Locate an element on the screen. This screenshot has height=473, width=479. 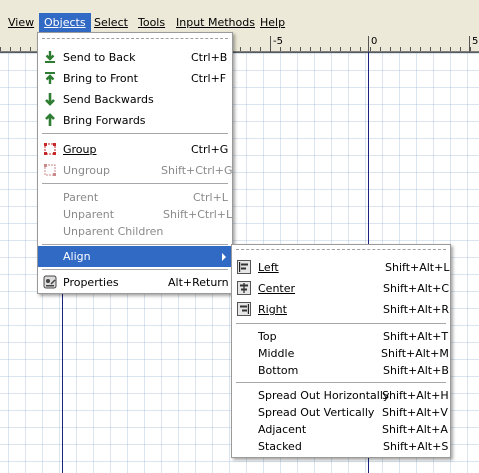
menu-view: View is located at coordinates (21, 22).